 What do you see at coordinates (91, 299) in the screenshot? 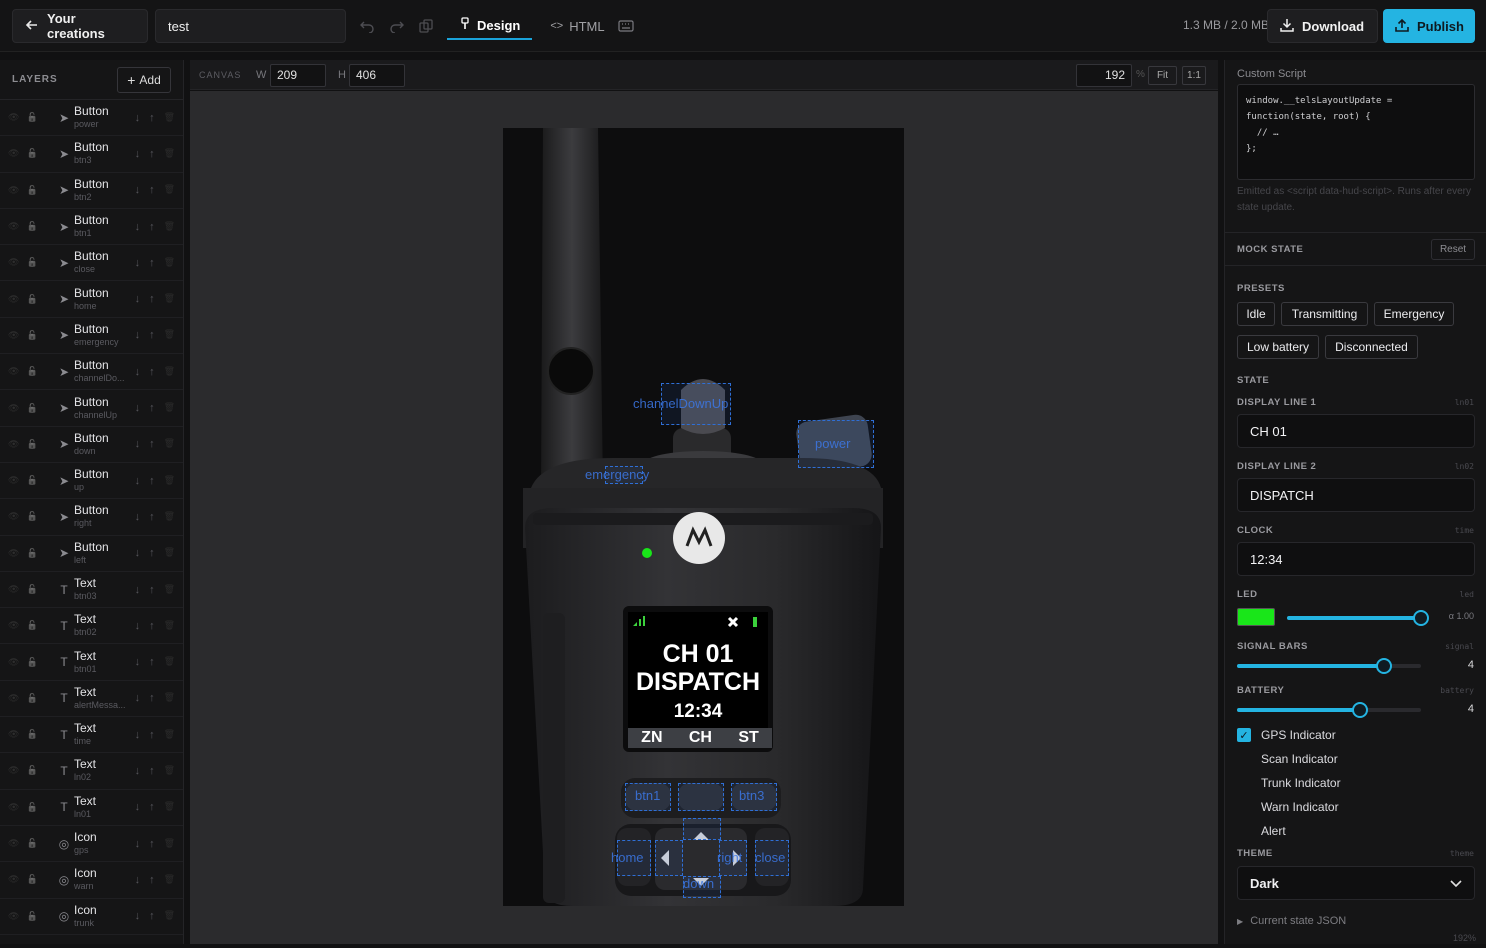
I see `layer-row: 👁 🔓 ➤ Button home ↓ ↑ 🗑` at bounding box center [91, 299].